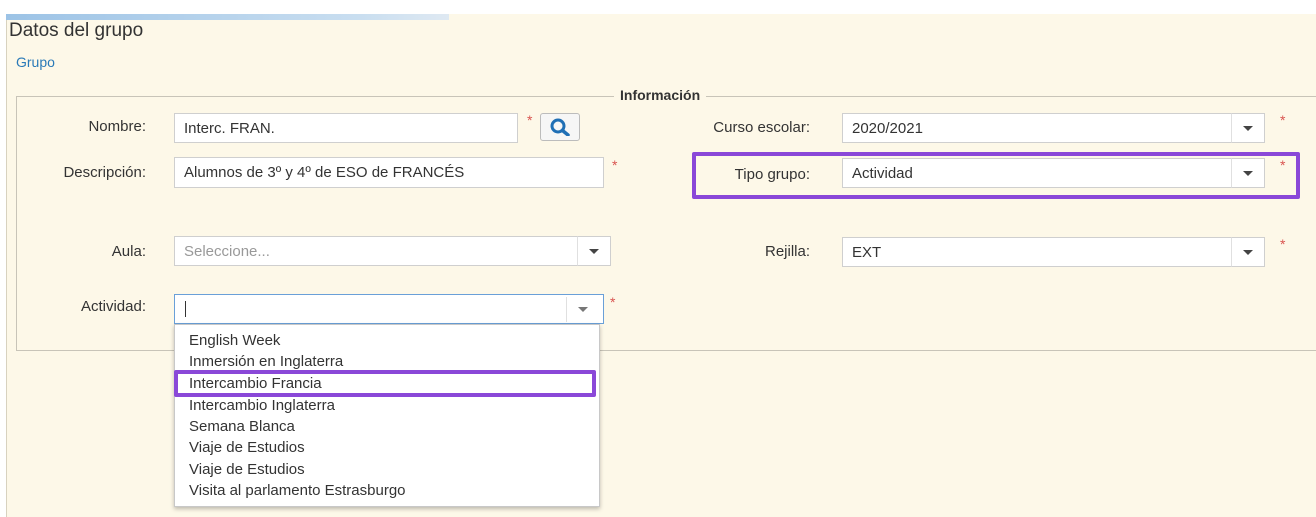  I want to click on dropdown-option: English Week, so click(234, 340).